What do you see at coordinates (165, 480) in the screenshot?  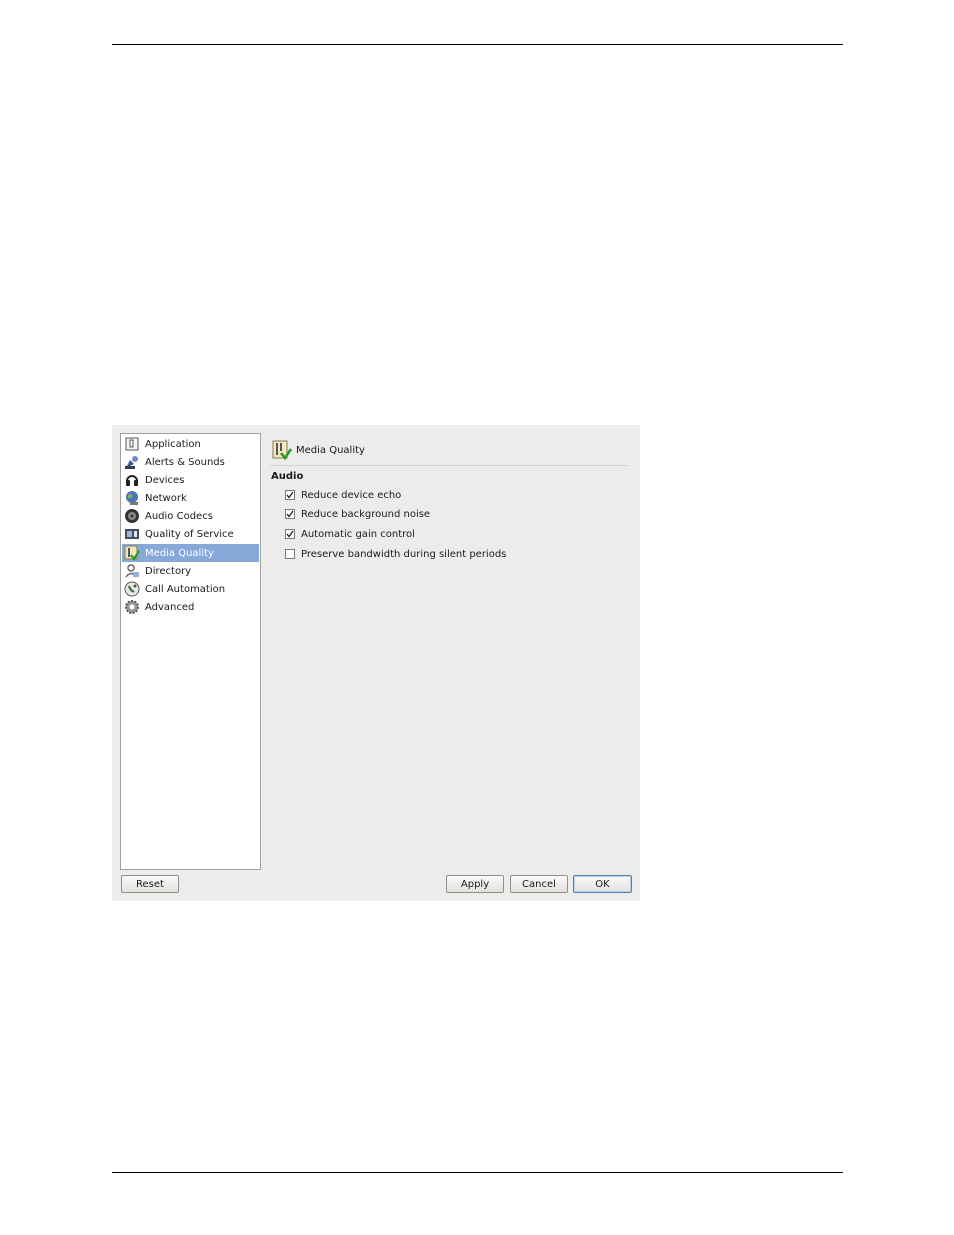 I see `nav-item-label: Devices` at bounding box center [165, 480].